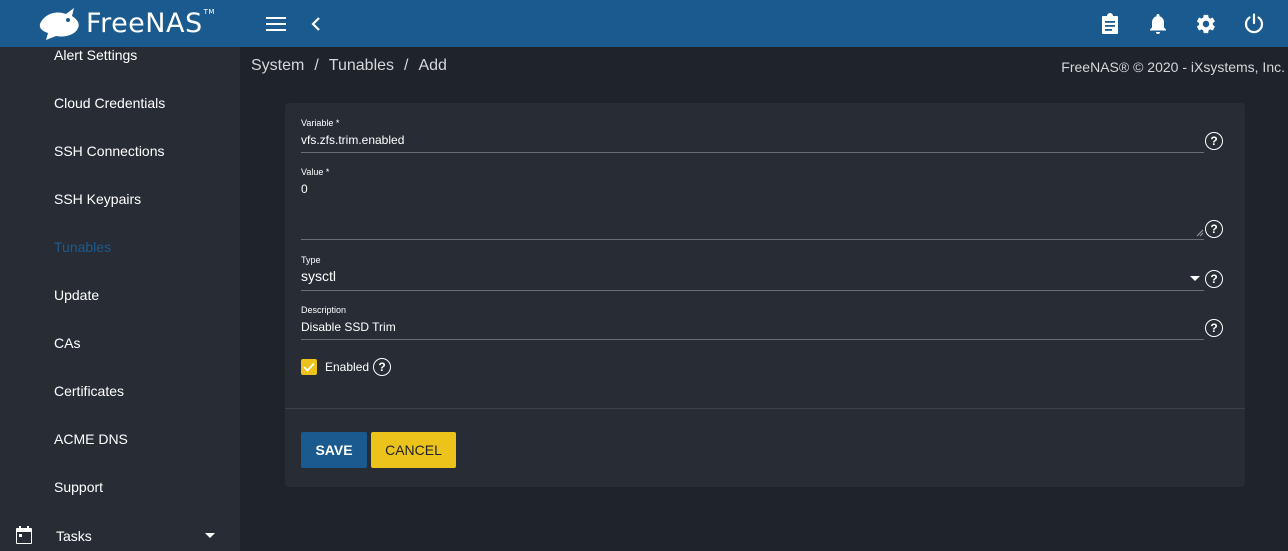  Describe the element at coordinates (76, 295) in the screenshot. I see `sidebar-item-update: Update` at that location.